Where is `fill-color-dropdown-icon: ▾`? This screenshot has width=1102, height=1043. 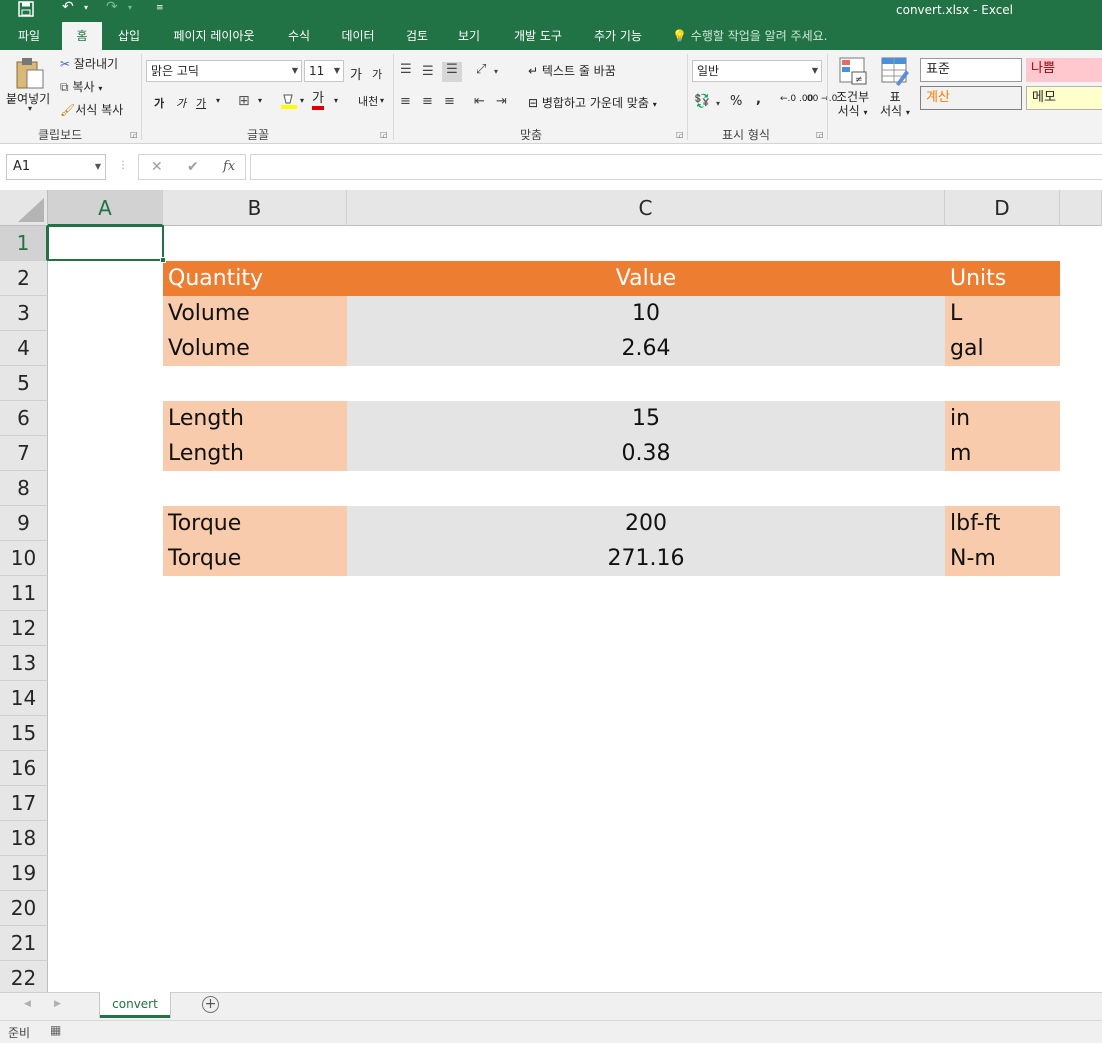
fill-color-dropdown-icon: ▾ is located at coordinates (302, 100).